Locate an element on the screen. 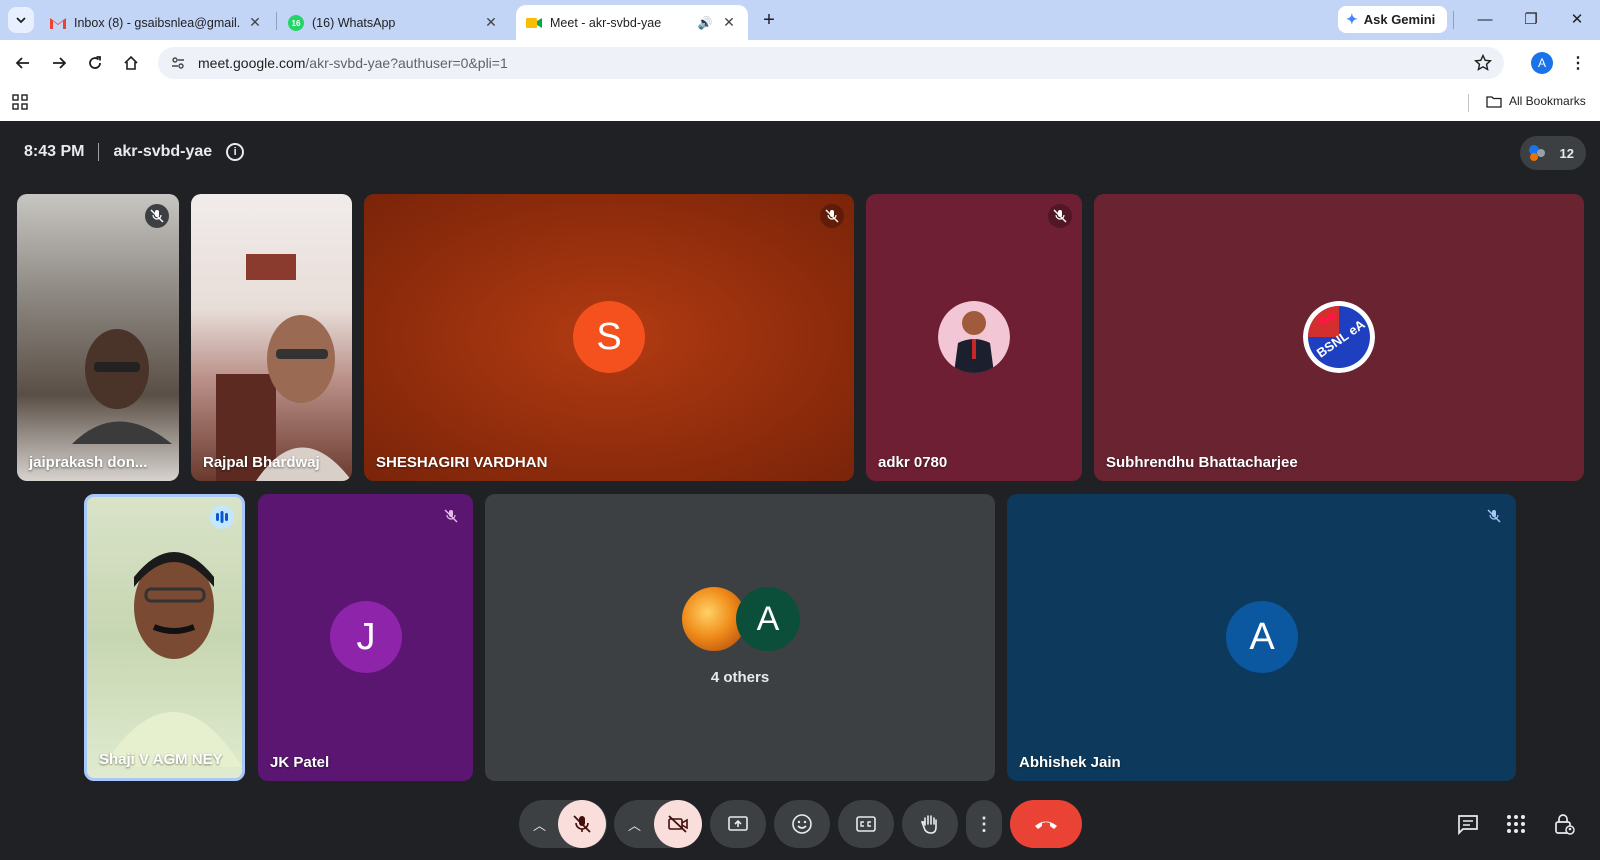 This screenshot has width=1600, height=860. whatsapp-badge: 16 is located at coordinates (296, 23).